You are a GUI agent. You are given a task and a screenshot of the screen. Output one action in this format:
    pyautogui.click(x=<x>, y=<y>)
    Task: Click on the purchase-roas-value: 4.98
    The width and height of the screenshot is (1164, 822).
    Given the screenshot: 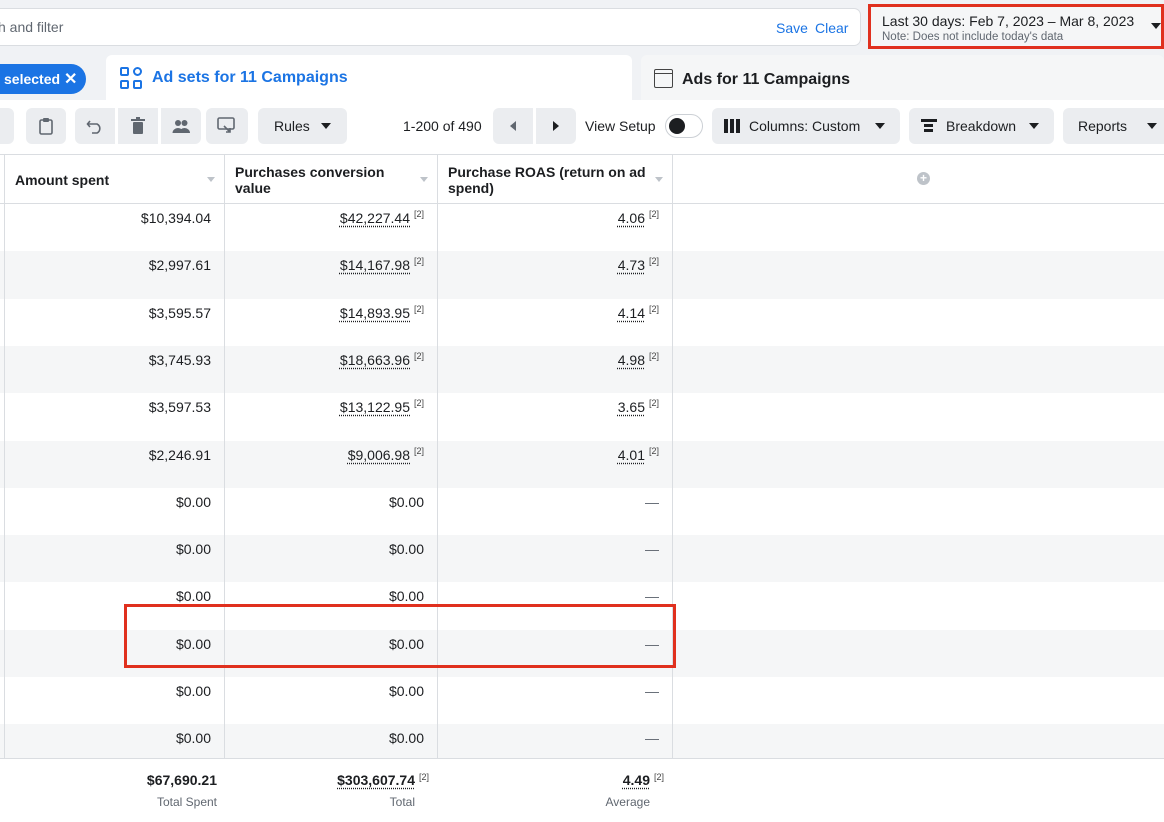 What is the action you would take?
    pyautogui.click(x=631, y=360)
    